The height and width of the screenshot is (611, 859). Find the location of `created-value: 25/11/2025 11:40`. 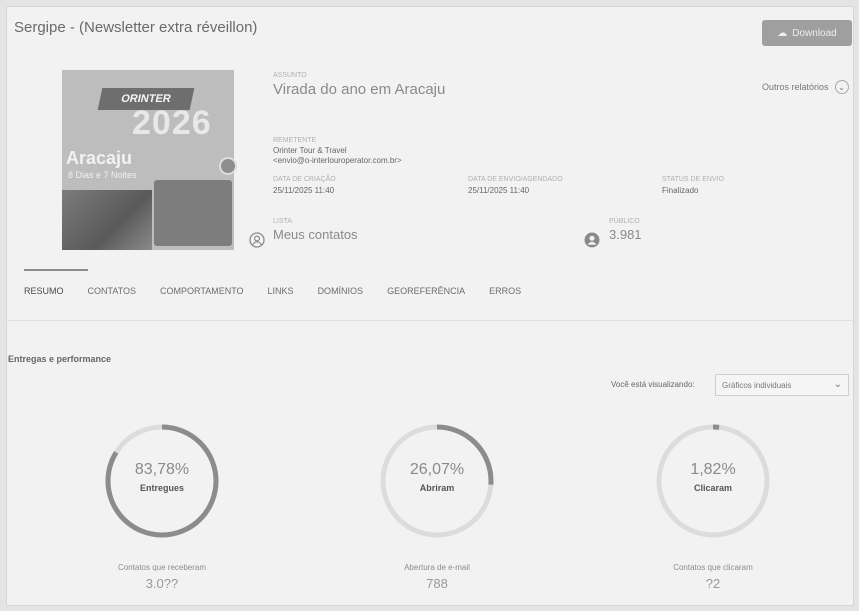

created-value: 25/11/2025 11:40 is located at coordinates (304, 190).